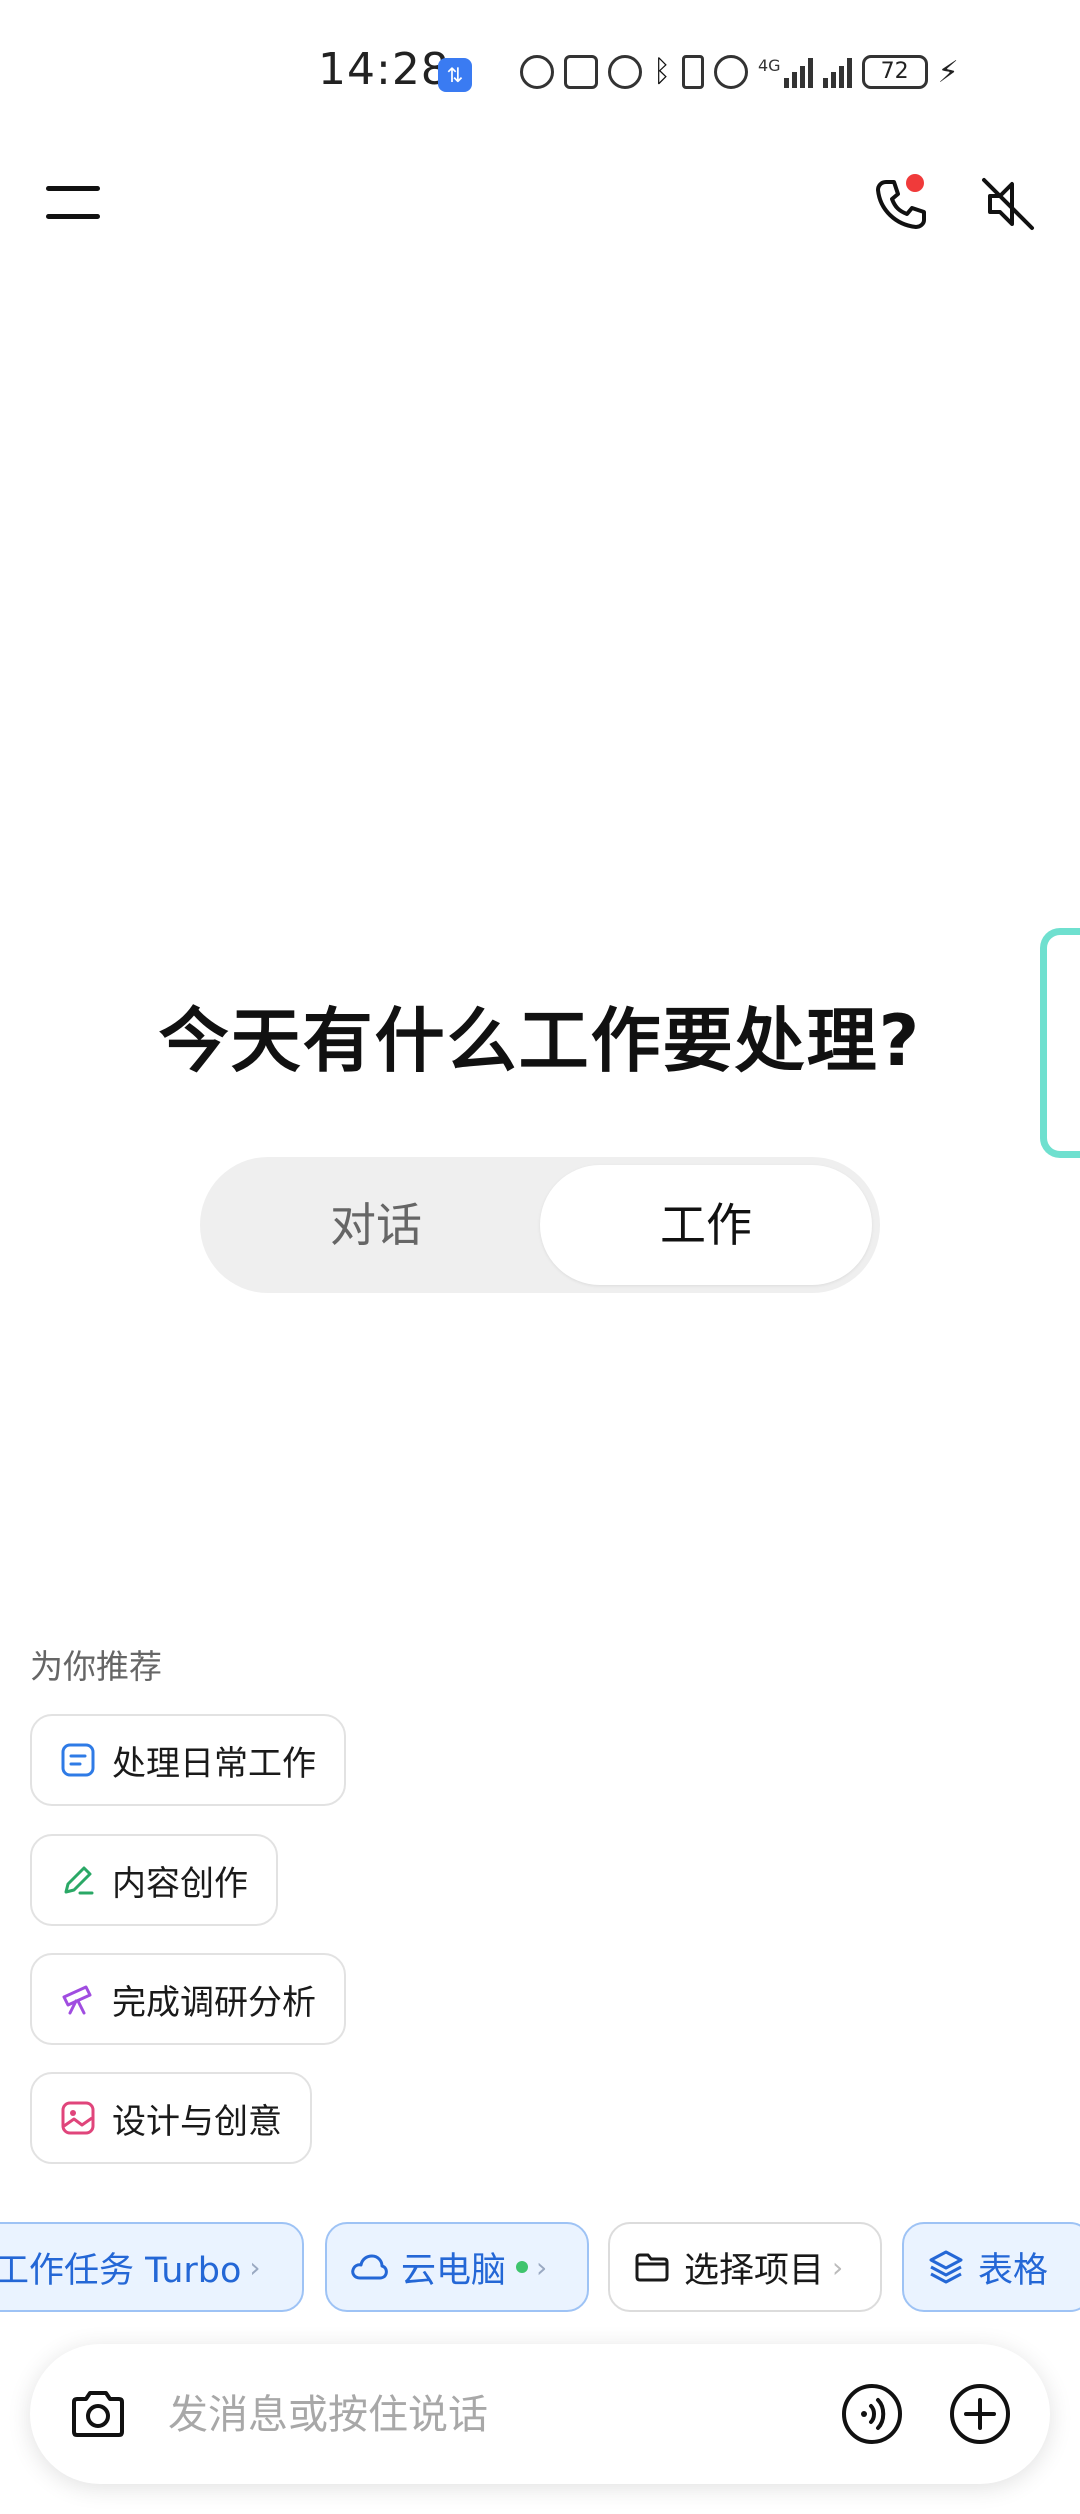  I want to click on chip-select-project: 选择项目 ›, so click(745, 2267).